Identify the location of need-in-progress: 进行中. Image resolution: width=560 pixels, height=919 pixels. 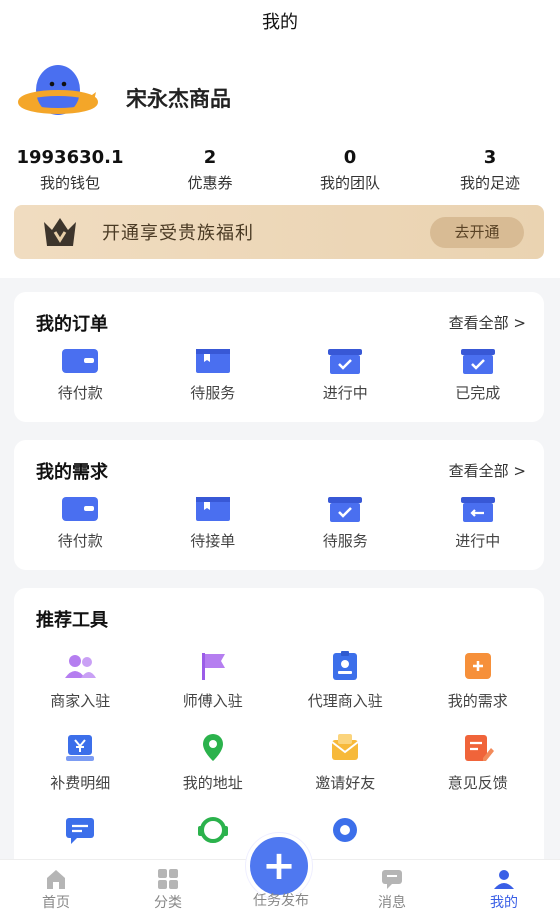
(478, 522).